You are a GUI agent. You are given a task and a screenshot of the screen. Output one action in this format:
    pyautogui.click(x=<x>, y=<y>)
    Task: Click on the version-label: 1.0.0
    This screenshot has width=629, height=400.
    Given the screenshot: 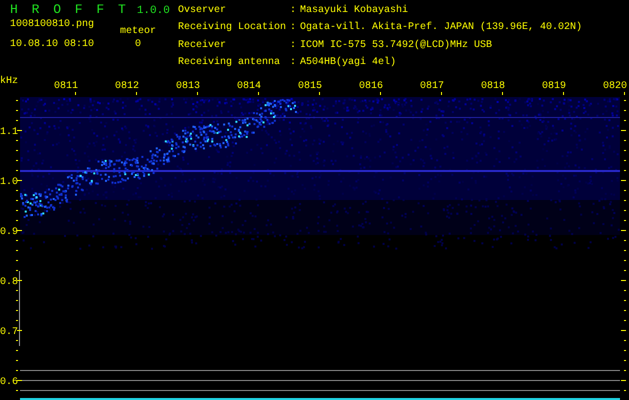 What is the action you would take?
    pyautogui.click(x=153, y=11)
    